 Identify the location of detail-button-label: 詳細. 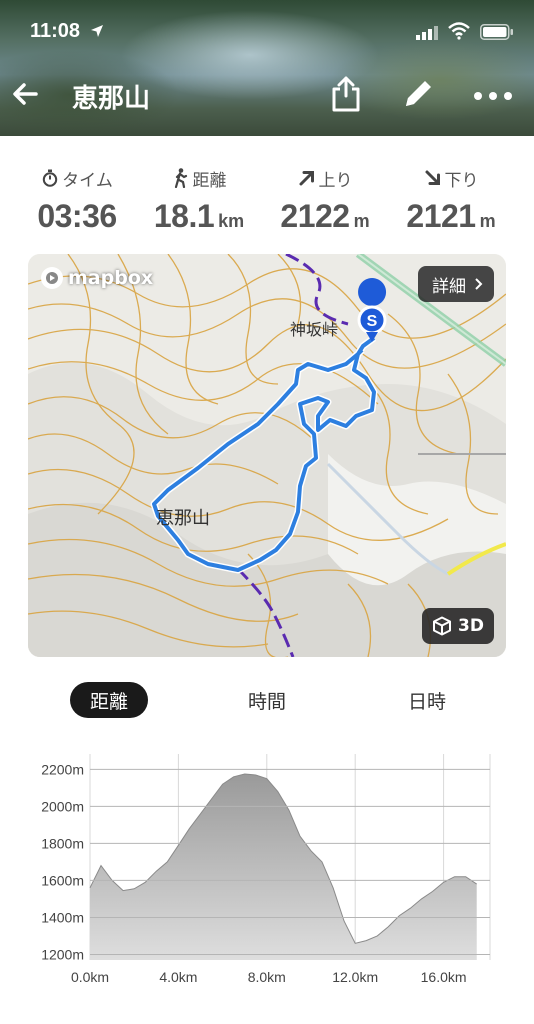
(449, 286).